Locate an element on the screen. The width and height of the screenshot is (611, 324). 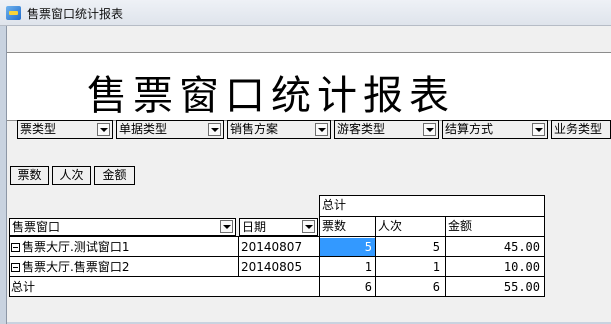
column-header-tickets: 票数 is located at coordinates (334, 226).